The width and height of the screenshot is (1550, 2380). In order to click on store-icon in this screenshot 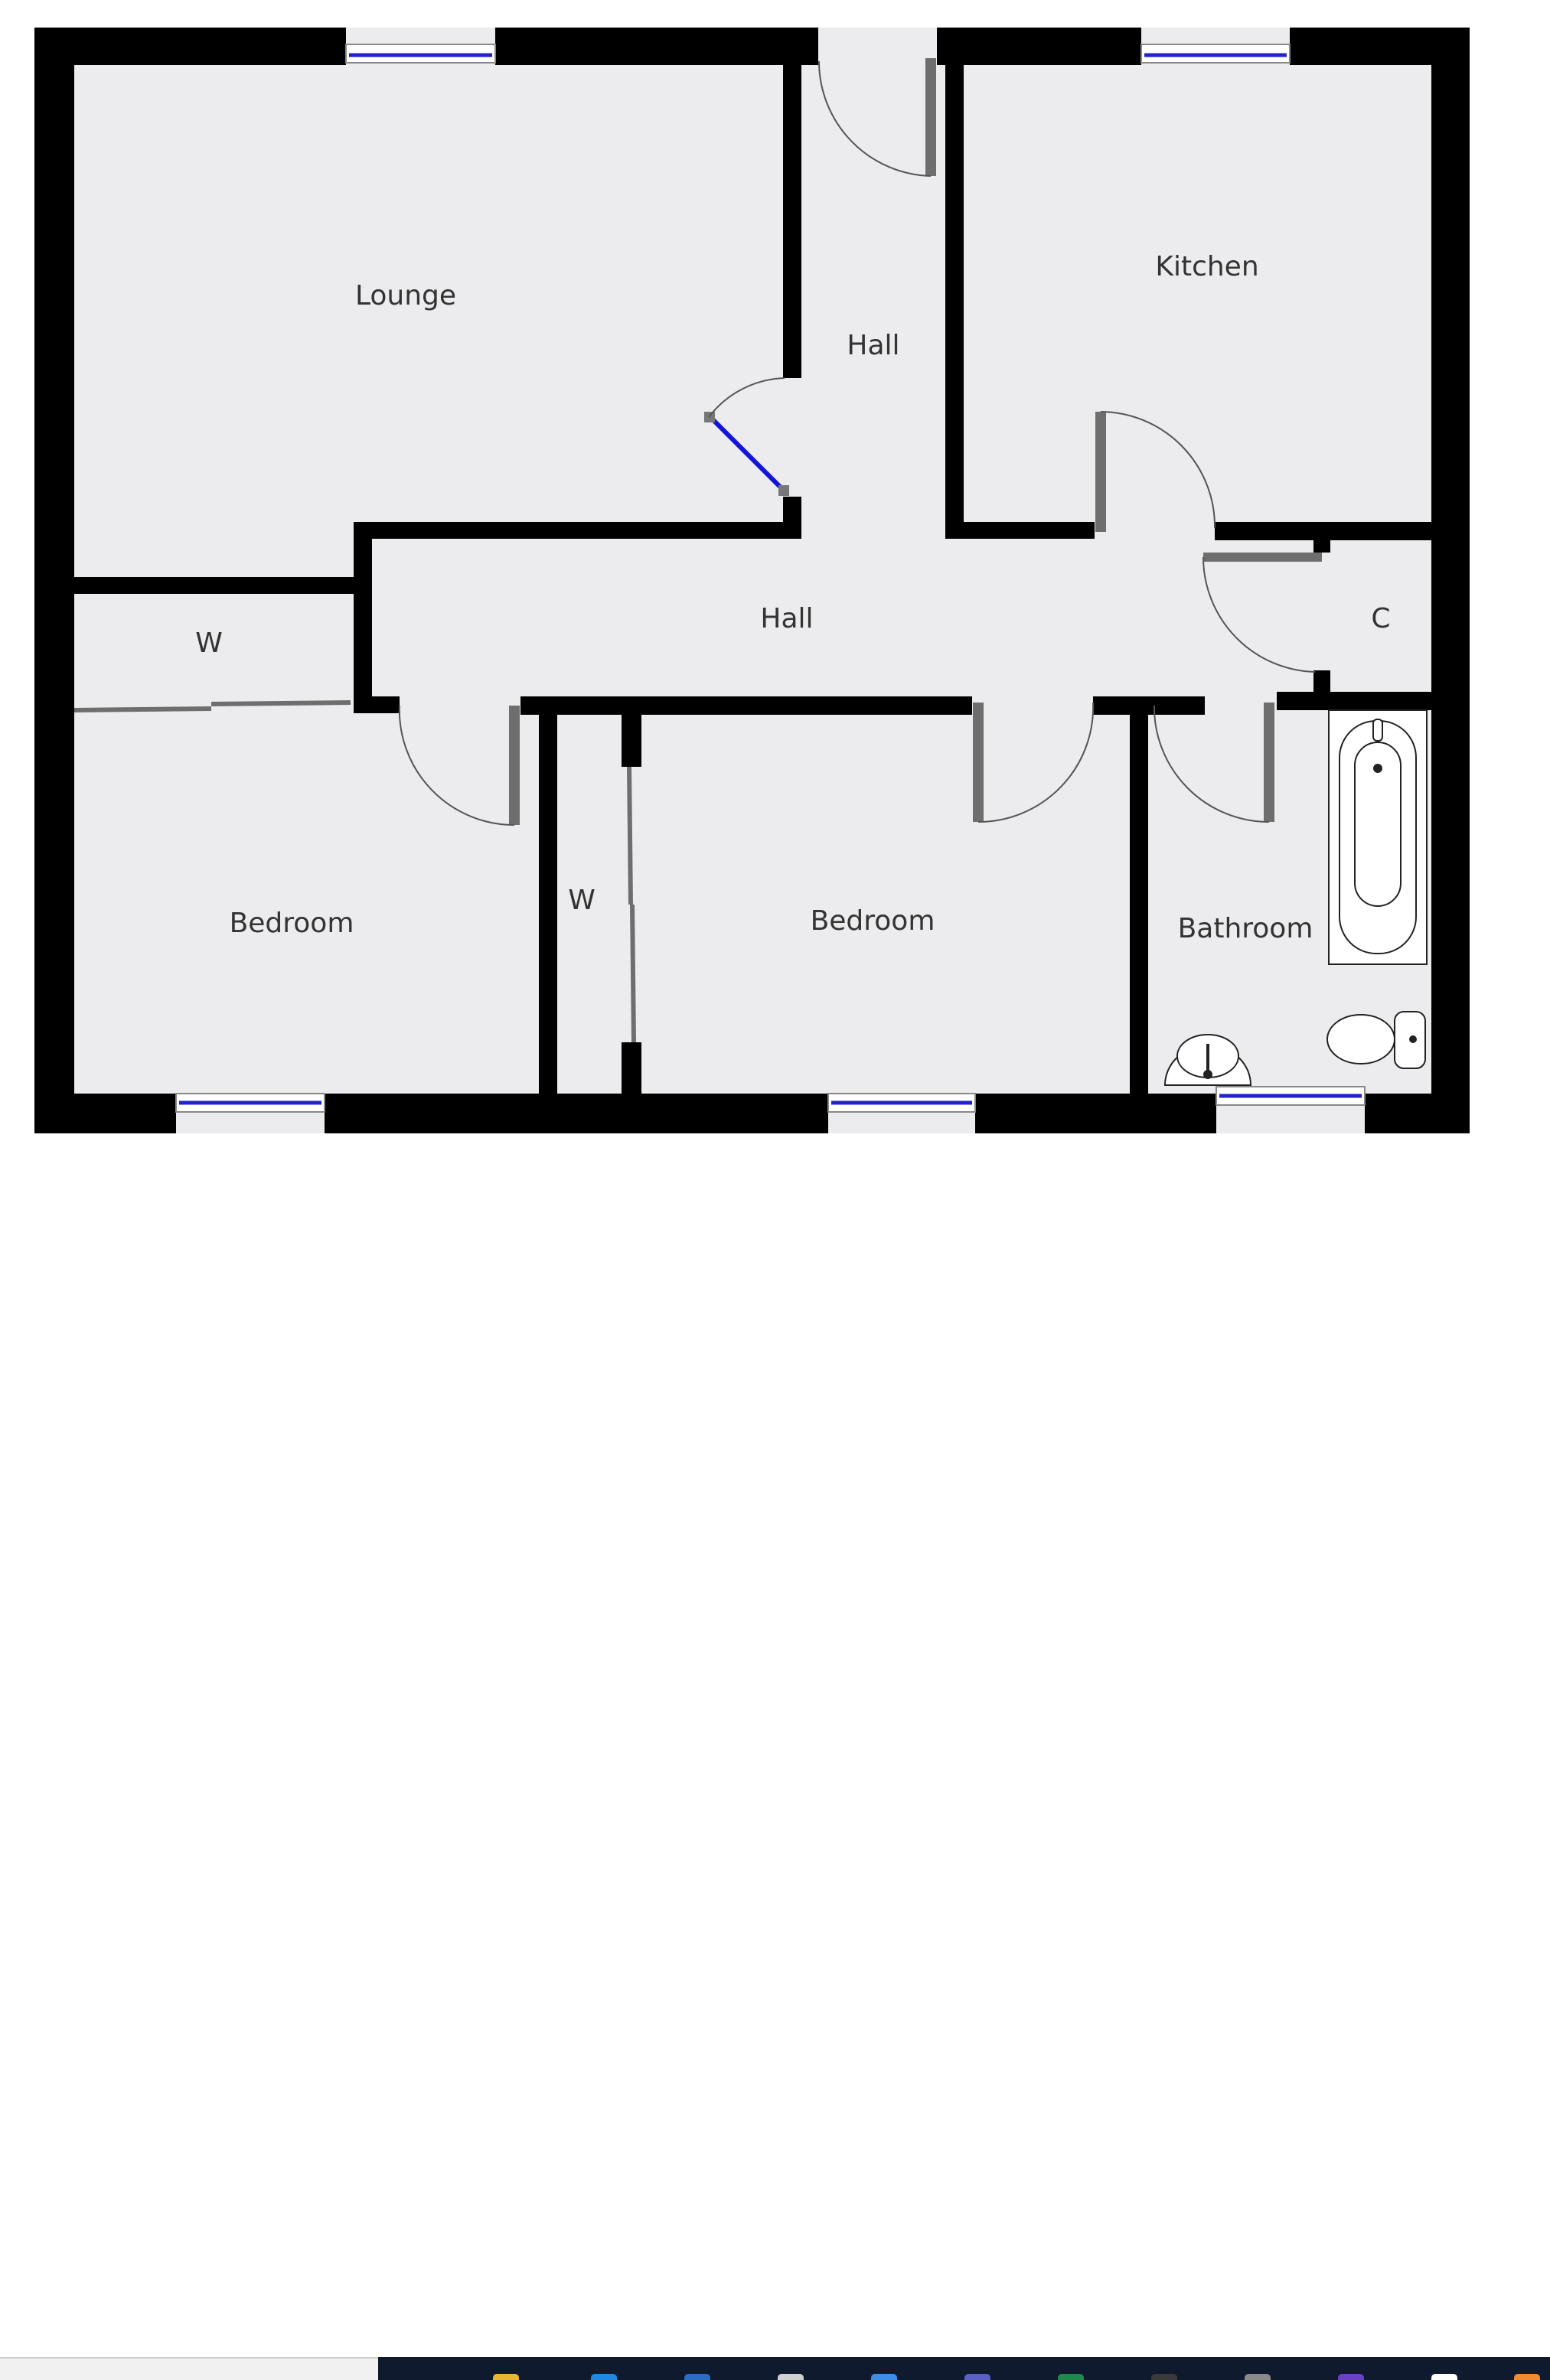, I will do `click(697, 2377)`.